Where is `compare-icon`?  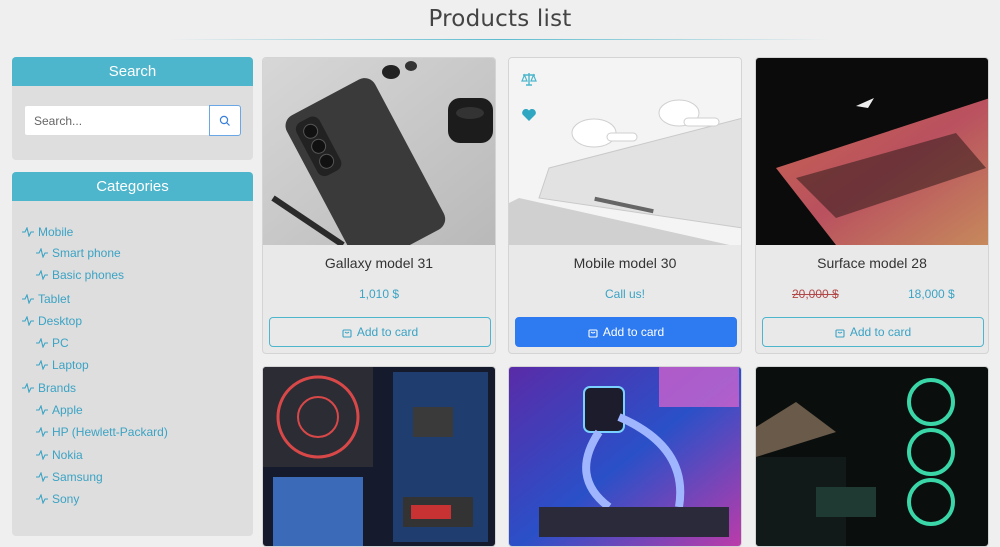
compare-icon is located at coordinates (529, 79).